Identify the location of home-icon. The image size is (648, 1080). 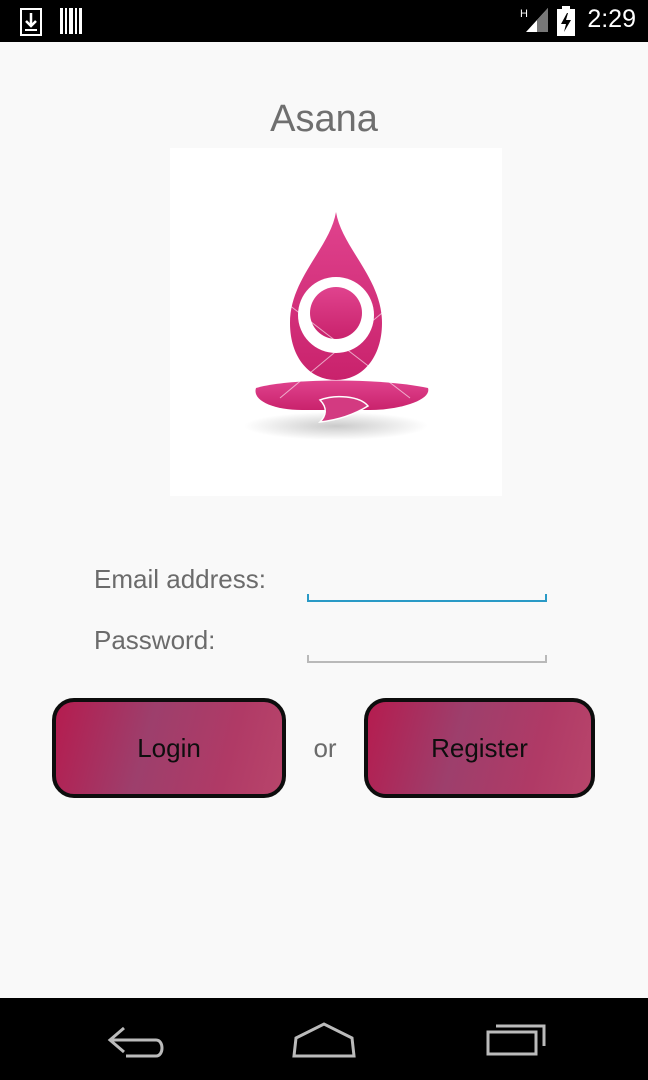
(324, 1040).